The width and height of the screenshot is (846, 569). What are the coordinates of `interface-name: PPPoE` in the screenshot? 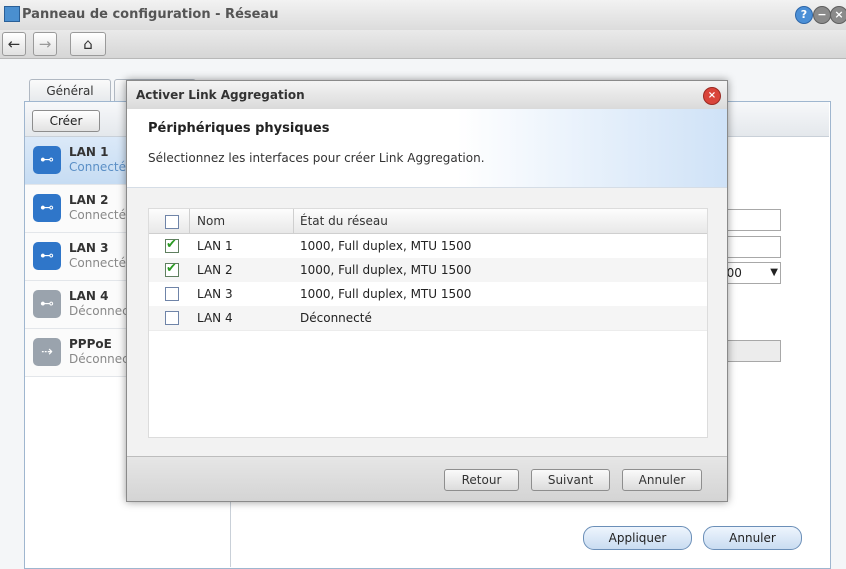 It's located at (90, 344).